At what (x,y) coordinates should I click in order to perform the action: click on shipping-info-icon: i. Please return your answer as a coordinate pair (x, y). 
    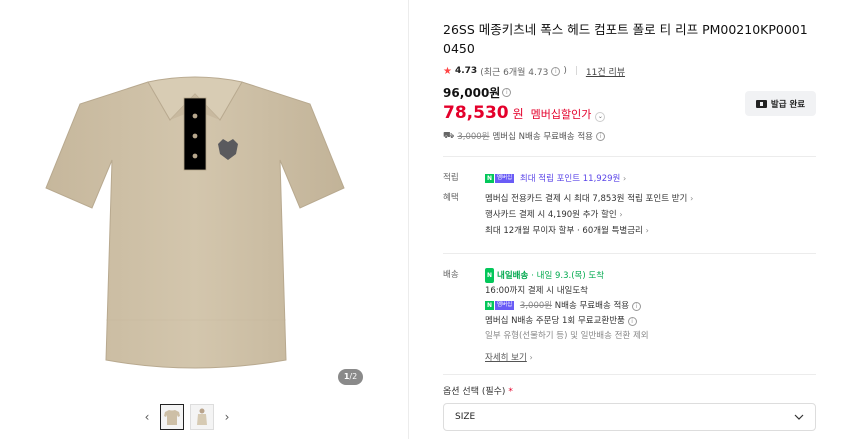
    Looking at the image, I should click on (600, 136).